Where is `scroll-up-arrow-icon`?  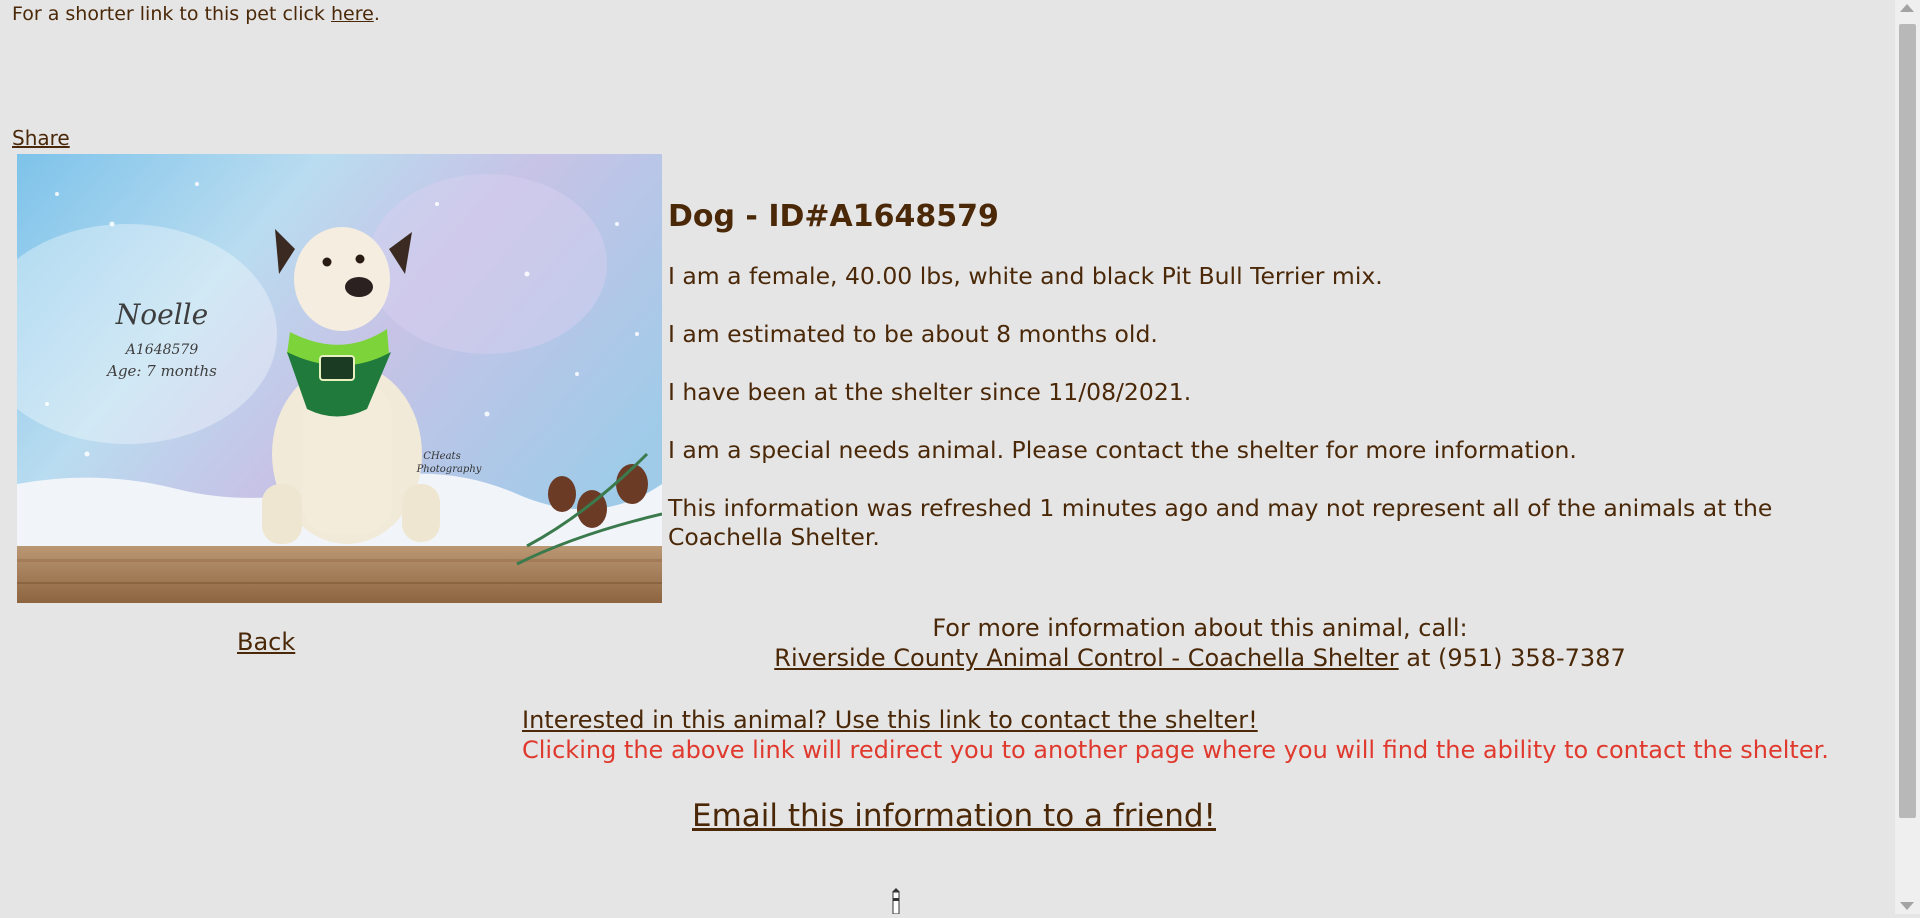
scroll-up-arrow-icon is located at coordinates (1907, 8).